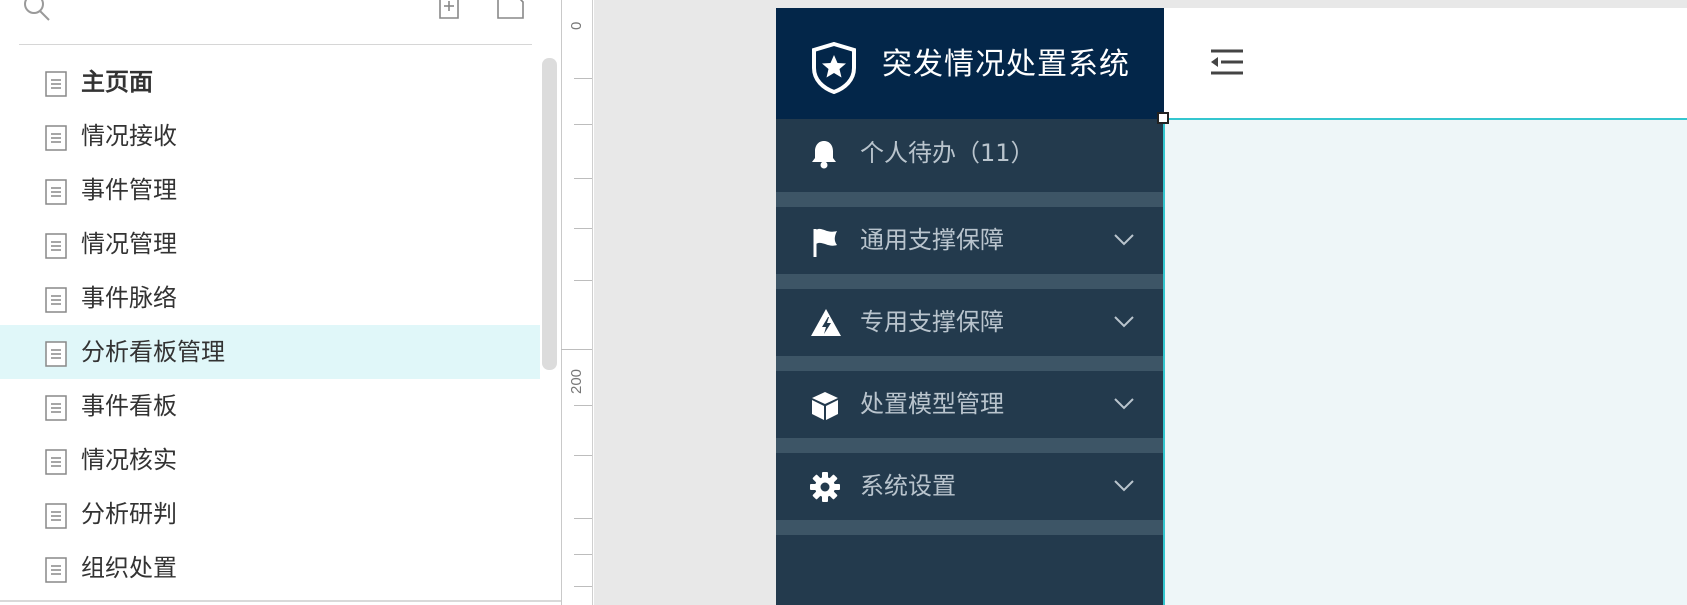  What do you see at coordinates (576, 25) in the screenshot?
I see `ruler-label-0: 0` at bounding box center [576, 25].